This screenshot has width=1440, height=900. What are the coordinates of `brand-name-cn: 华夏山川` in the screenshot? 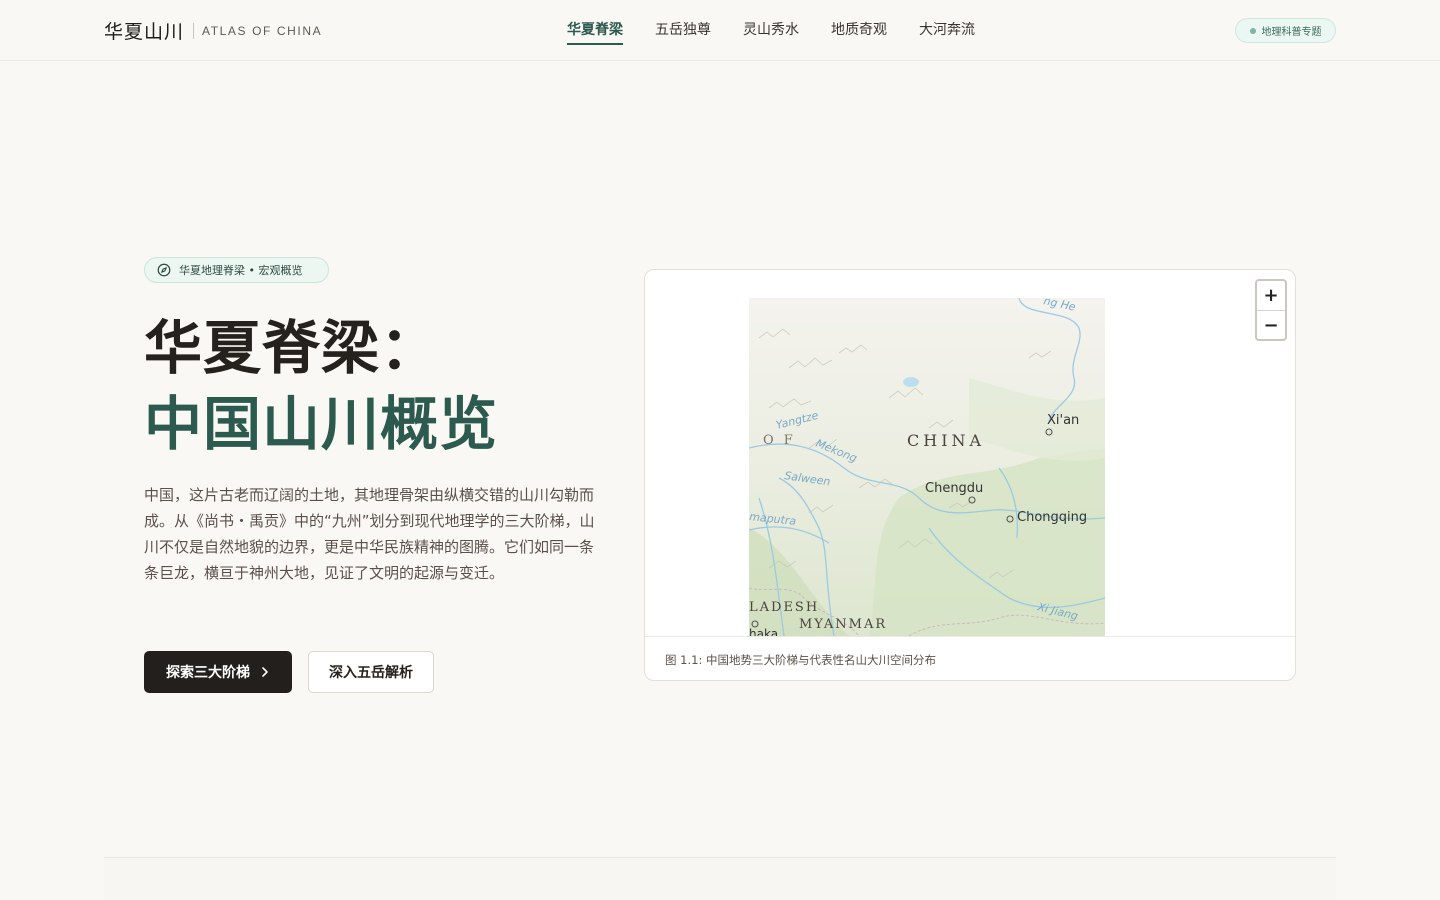 It's located at (144, 32).